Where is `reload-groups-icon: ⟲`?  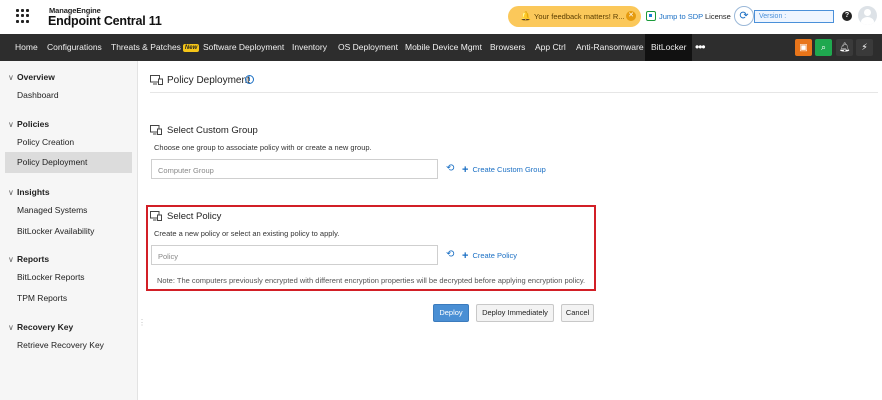 reload-groups-icon: ⟲ is located at coordinates (451, 169).